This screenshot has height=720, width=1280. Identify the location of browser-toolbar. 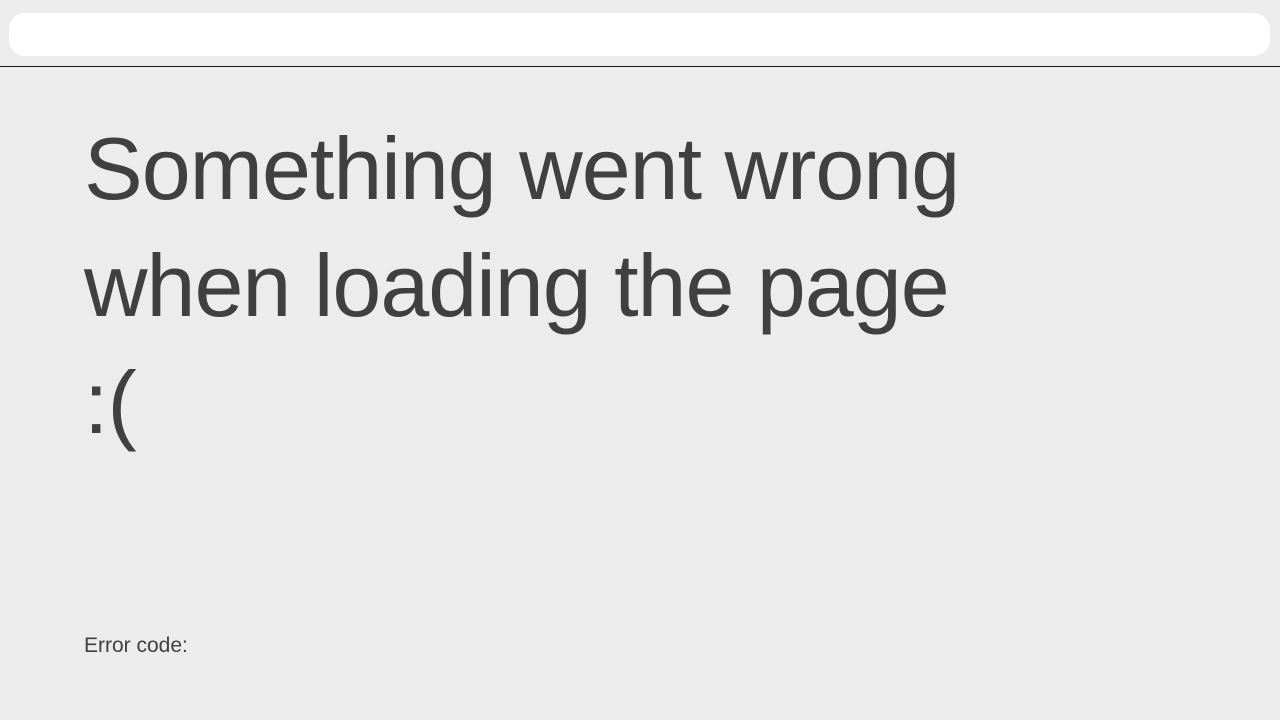
(640, 33).